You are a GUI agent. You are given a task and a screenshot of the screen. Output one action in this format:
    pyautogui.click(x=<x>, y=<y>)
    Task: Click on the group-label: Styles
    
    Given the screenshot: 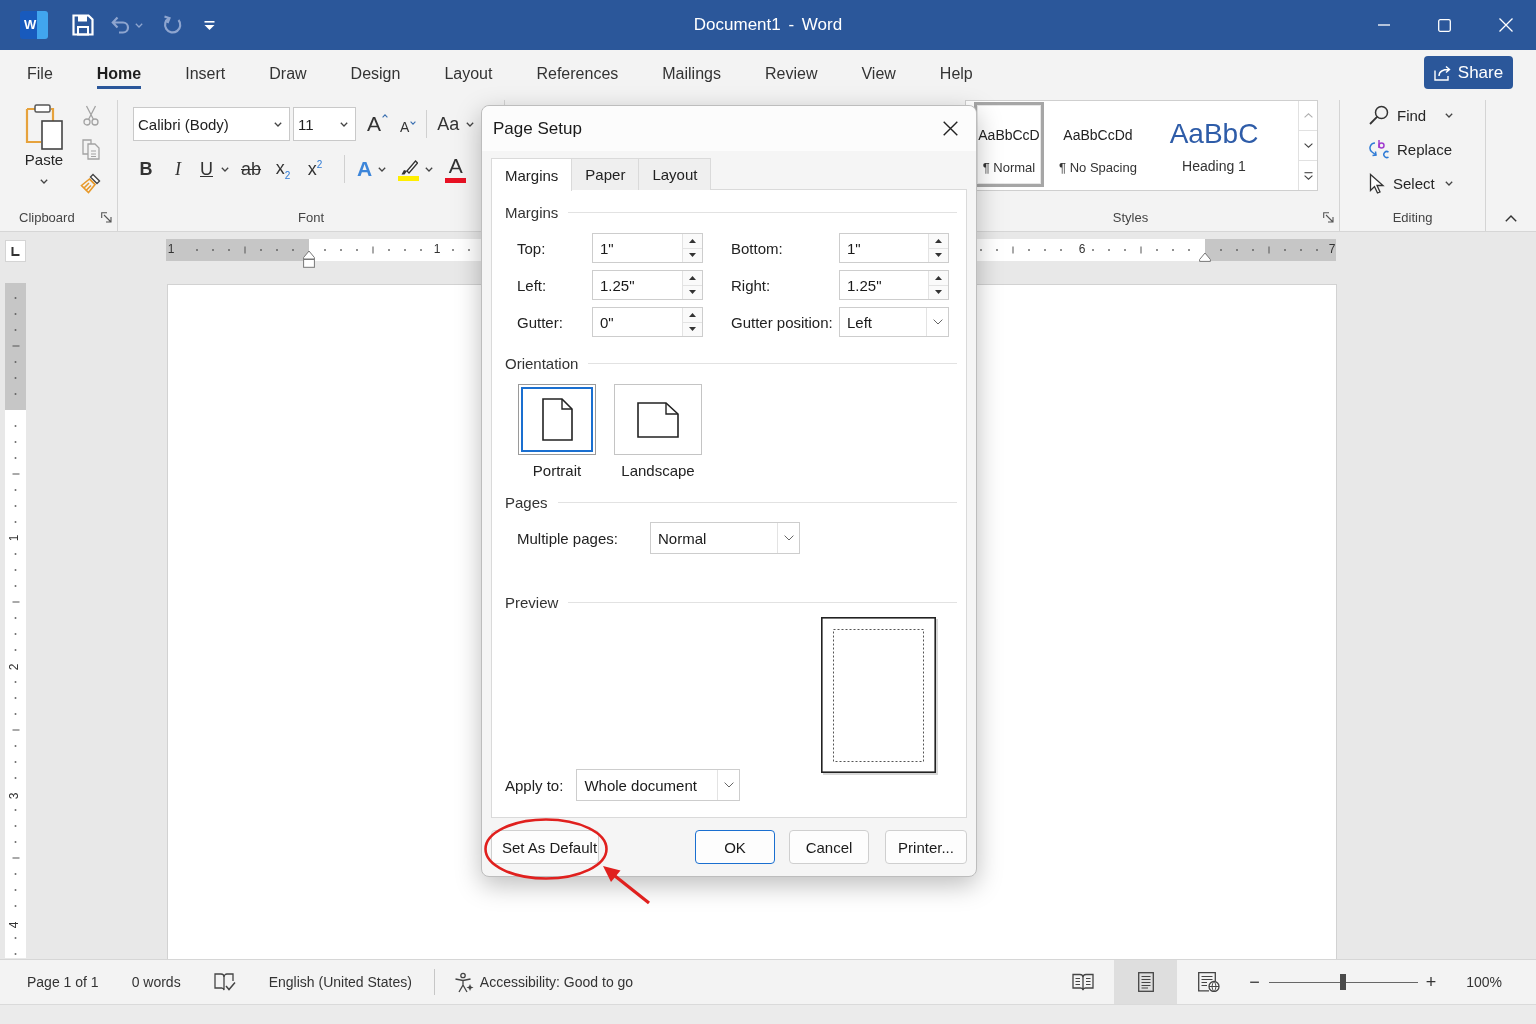 What is the action you would take?
    pyautogui.click(x=1130, y=217)
    